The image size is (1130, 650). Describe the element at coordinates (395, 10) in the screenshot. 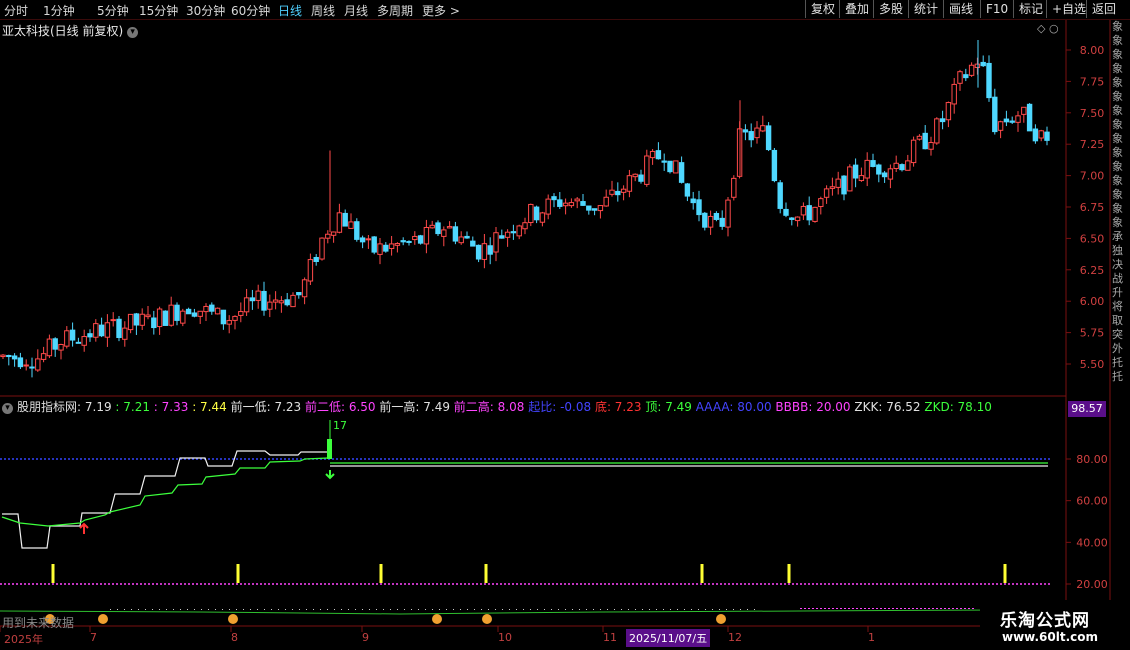

I see `period-tab-multi: 多周期` at that location.